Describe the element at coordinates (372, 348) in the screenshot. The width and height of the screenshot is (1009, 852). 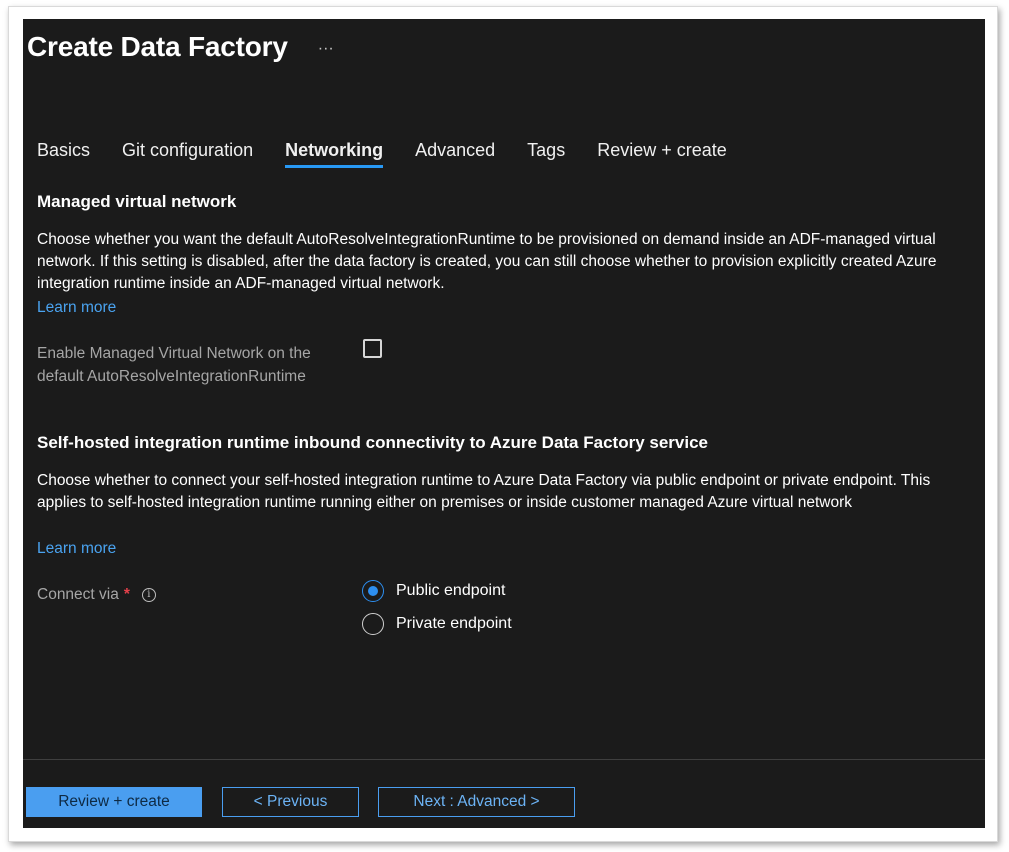
I see `enable-managed-vnet-checkbox` at that location.